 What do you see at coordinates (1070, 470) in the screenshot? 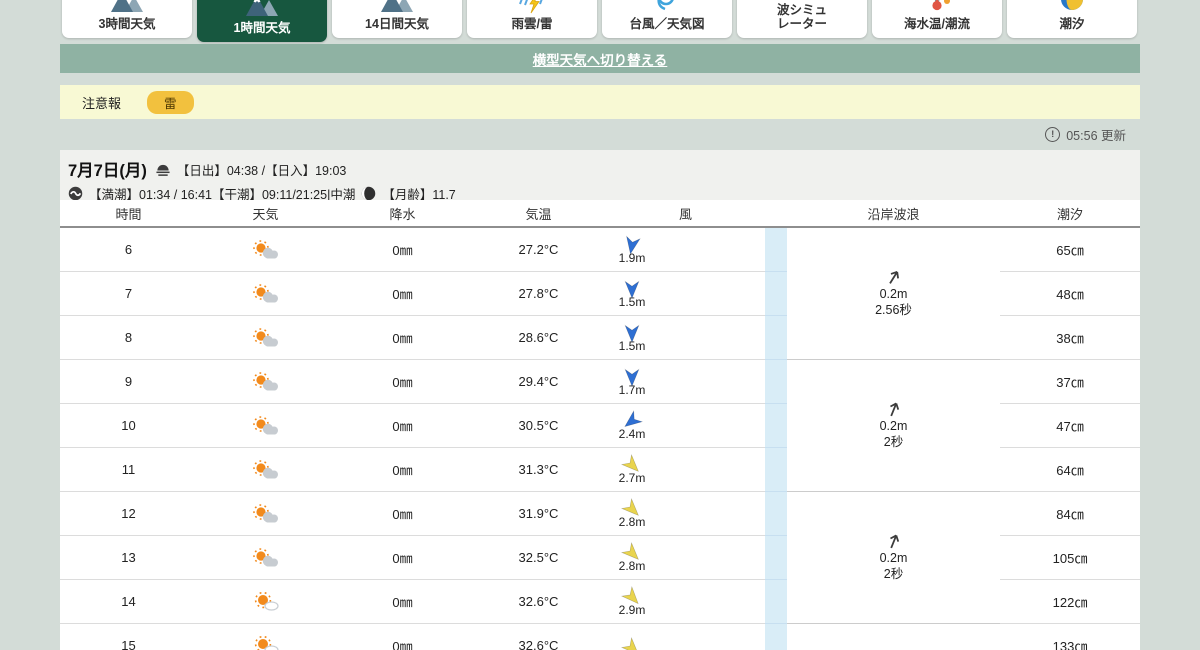
I see `tide-cell: 64㎝` at bounding box center [1070, 470].